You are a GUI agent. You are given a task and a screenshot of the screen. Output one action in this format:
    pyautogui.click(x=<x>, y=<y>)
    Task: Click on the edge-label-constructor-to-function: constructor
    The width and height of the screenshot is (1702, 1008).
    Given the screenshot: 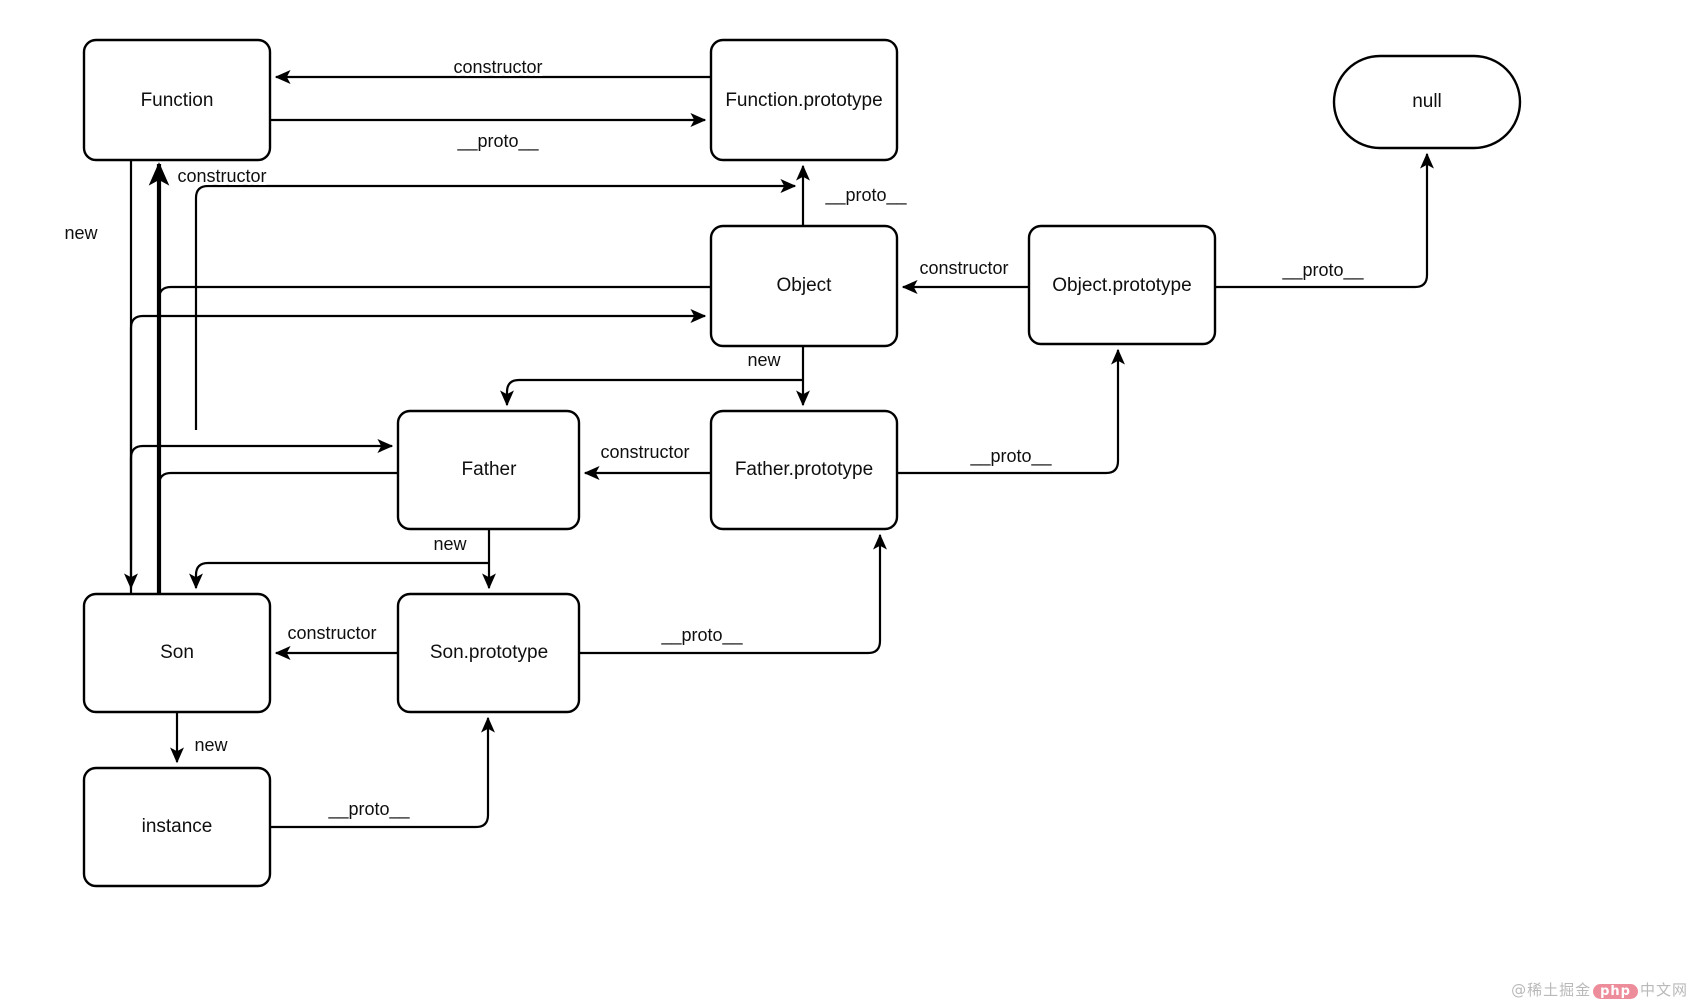 What is the action you would take?
    pyautogui.click(x=221, y=176)
    